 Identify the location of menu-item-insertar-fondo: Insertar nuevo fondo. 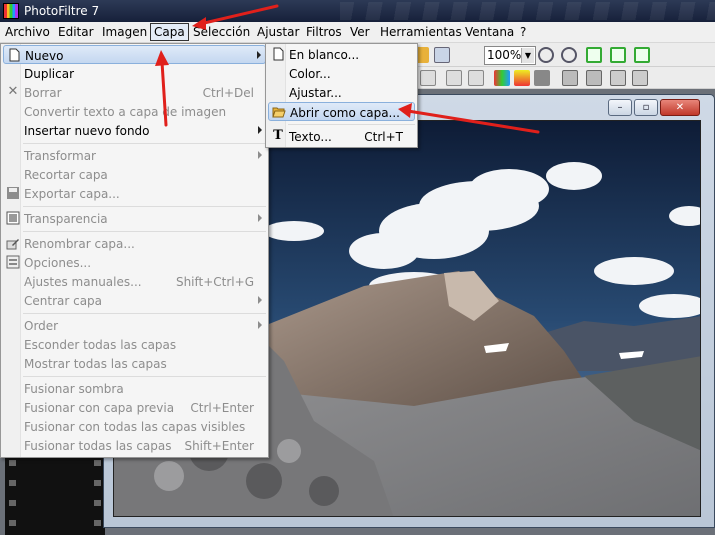
(134, 130).